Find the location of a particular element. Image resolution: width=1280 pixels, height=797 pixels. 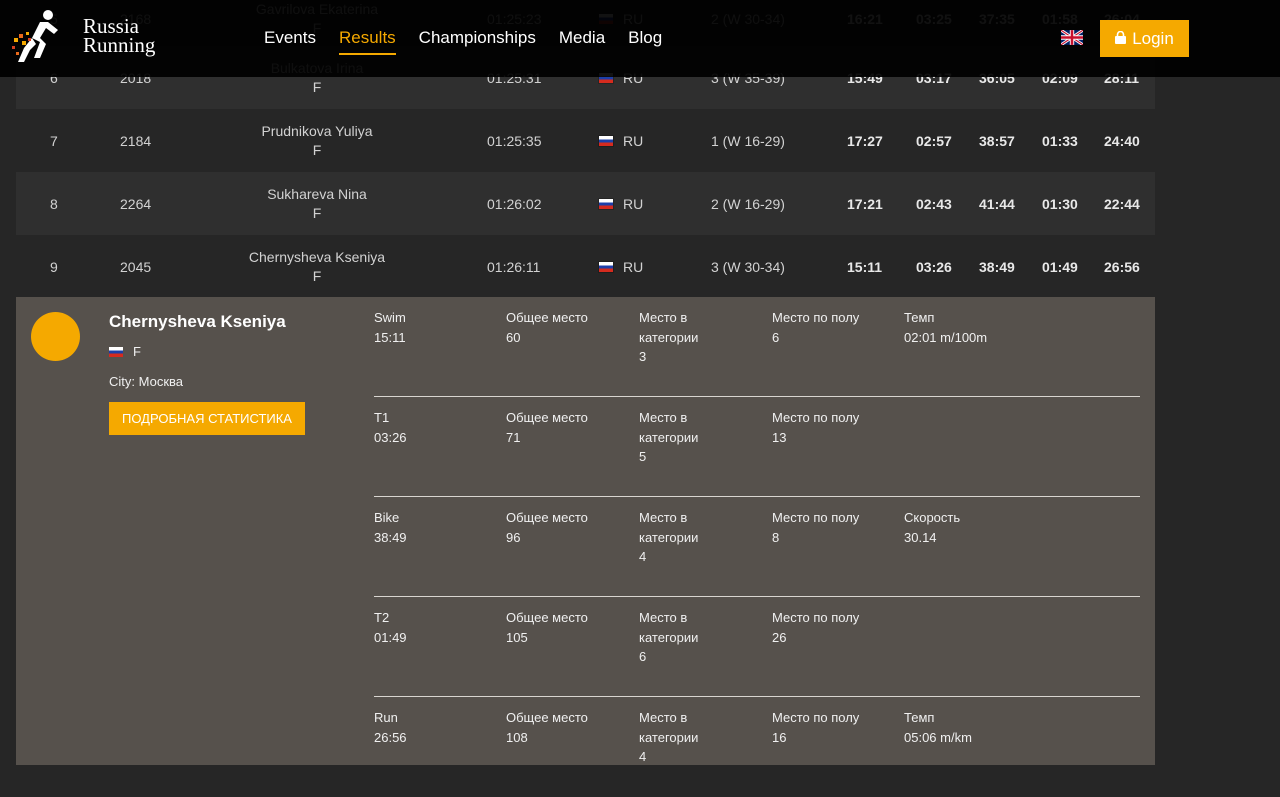

row-t2: 01:33 is located at coordinates (1060, 140).